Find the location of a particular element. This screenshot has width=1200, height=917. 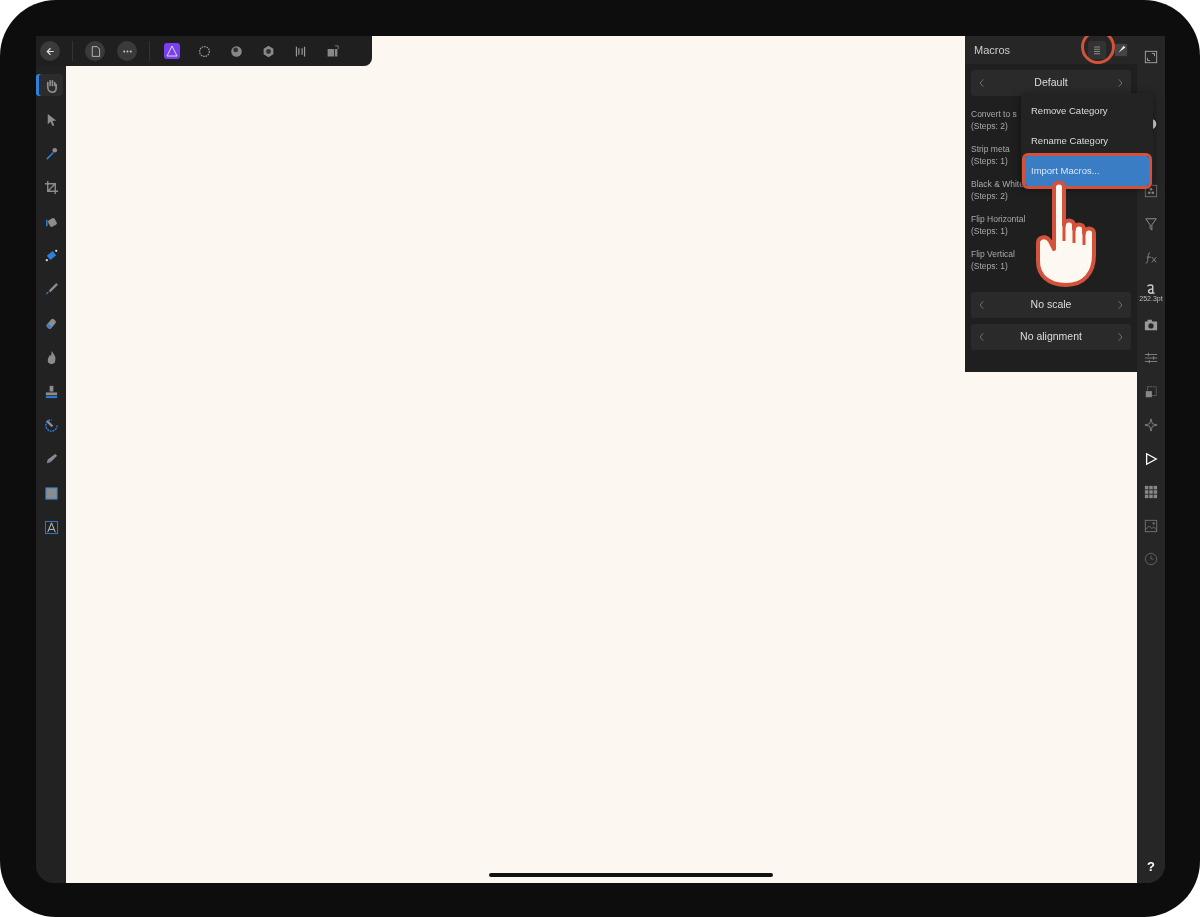

clock-icon is located at coordinates (1151, 559).